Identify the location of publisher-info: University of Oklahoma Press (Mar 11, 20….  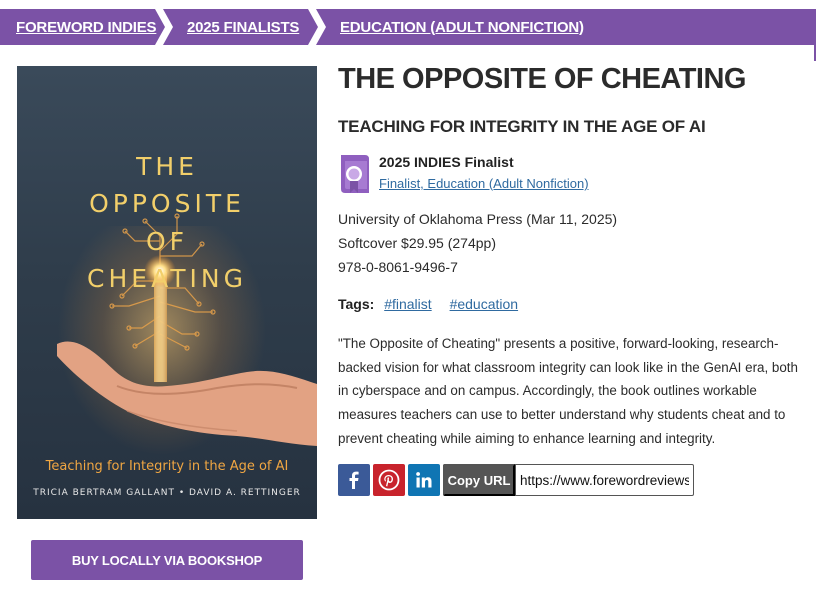
(478, 219).